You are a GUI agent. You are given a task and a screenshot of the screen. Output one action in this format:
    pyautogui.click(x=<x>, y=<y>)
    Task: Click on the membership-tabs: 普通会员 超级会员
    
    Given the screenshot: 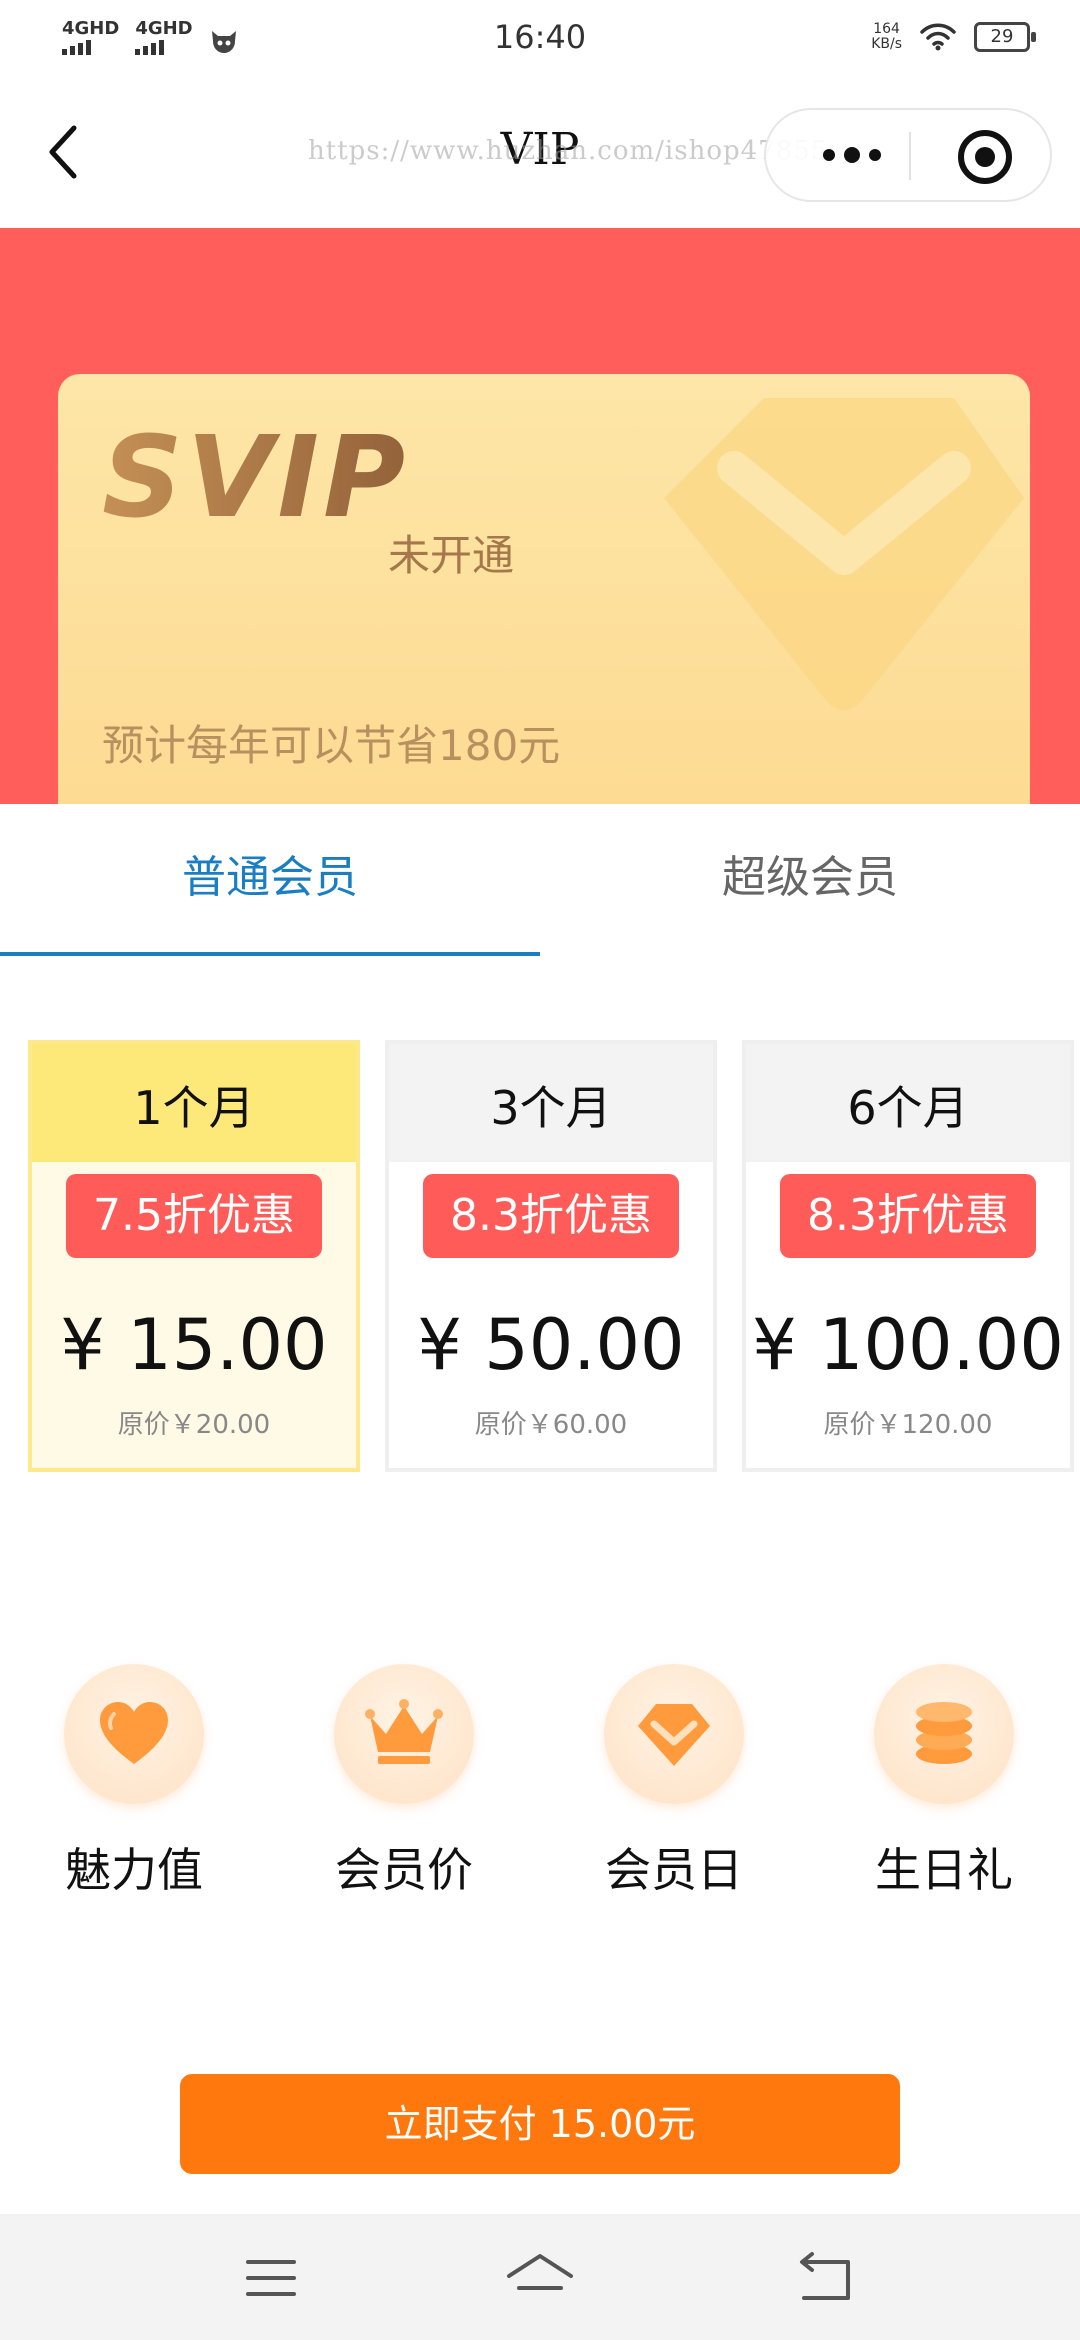 What is the action you would take?
    pyautogui.click(x=540, y=880)
    